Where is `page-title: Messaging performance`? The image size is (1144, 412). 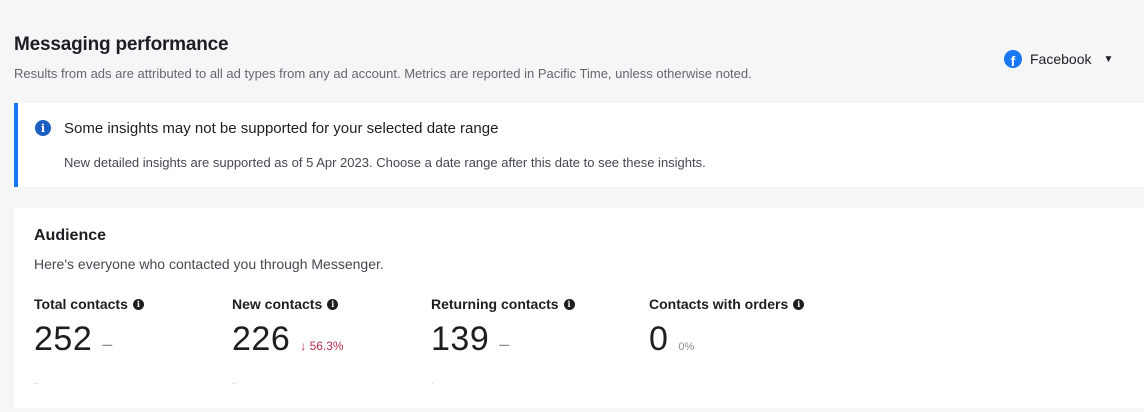
page-title: Messaging performance is located at coordinates (121, 44).